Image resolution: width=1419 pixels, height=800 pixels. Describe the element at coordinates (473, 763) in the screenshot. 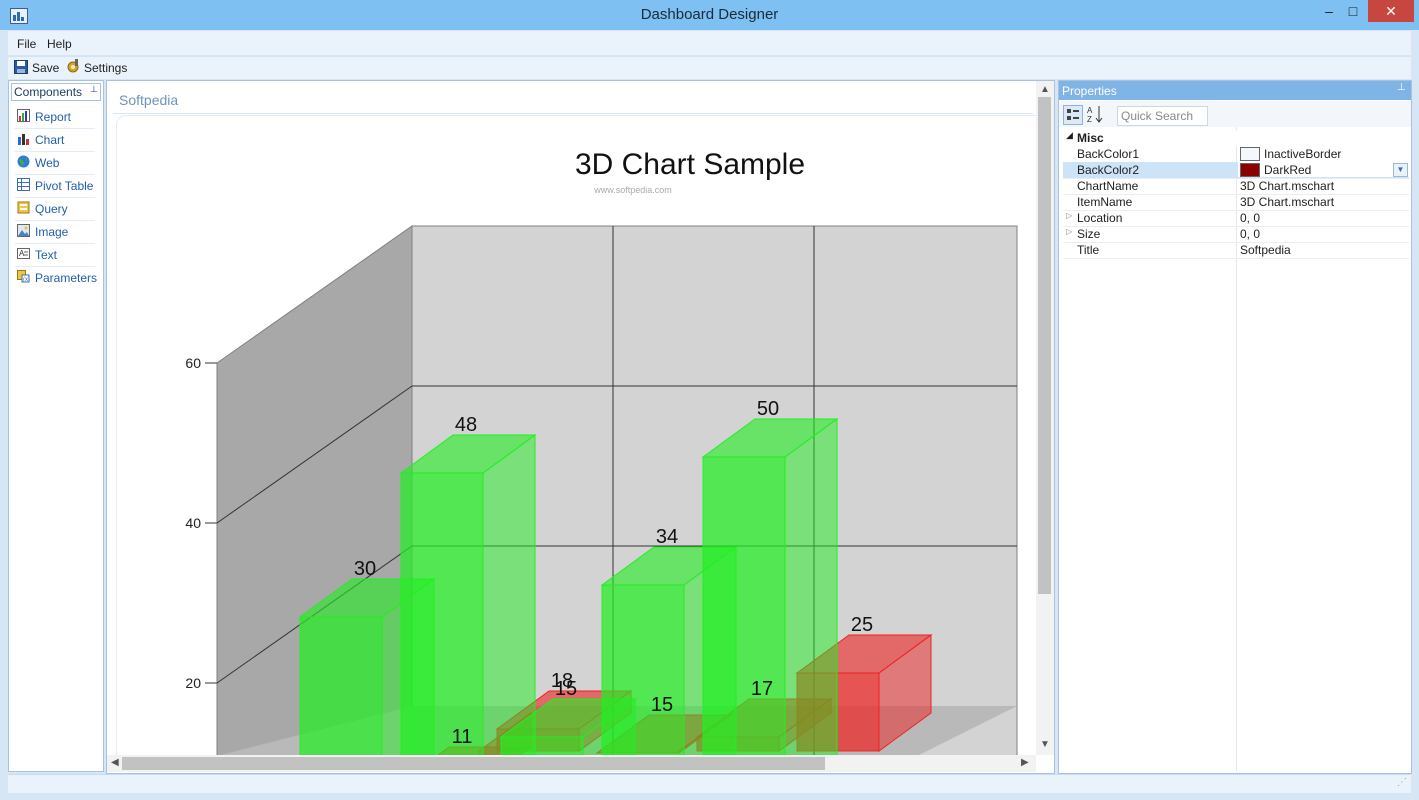

I see `horizontal-scroll-thumb` at that location.